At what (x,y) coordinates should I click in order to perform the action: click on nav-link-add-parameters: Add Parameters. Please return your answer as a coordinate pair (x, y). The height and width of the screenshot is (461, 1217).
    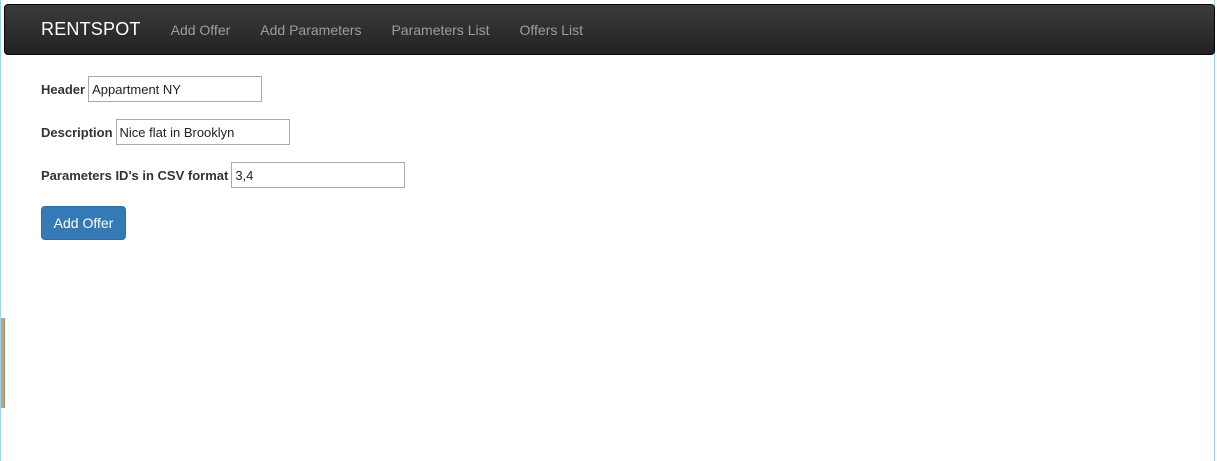
    Looking at the image, I should click on (310, 30).